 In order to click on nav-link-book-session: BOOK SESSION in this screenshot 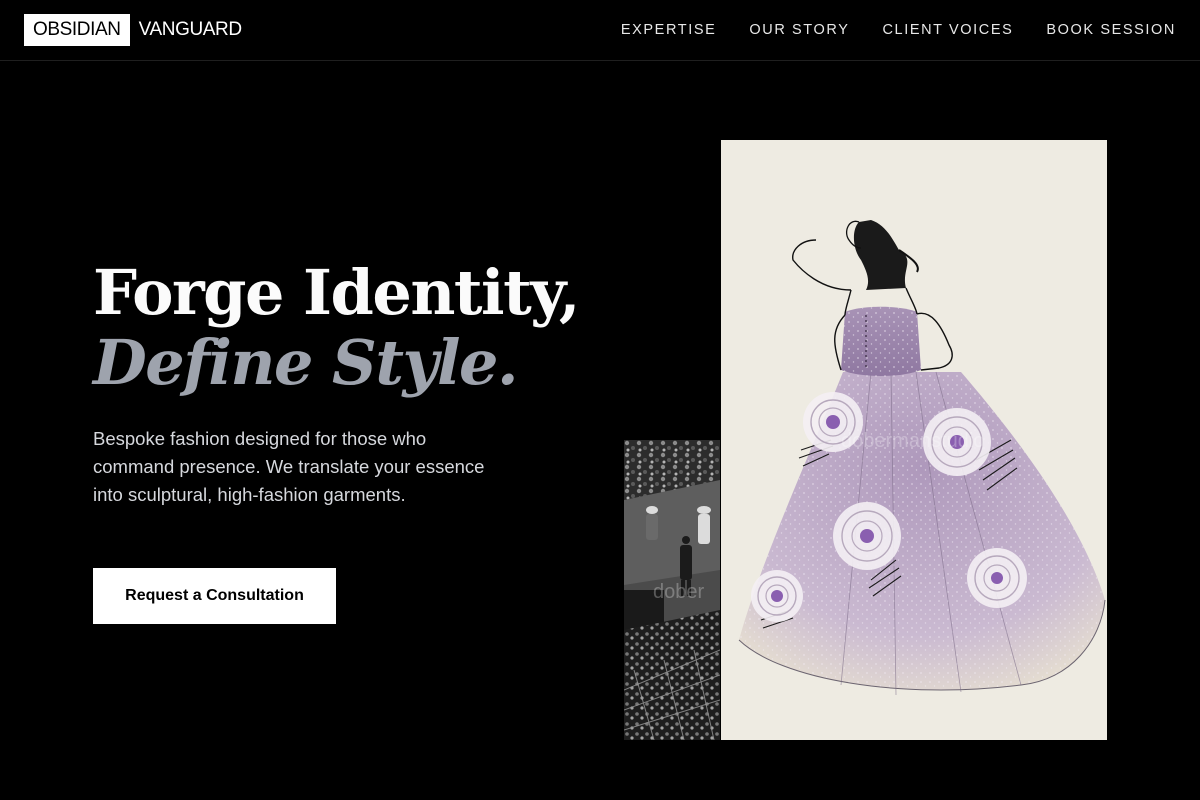, I will do `click(1111, 30)`.